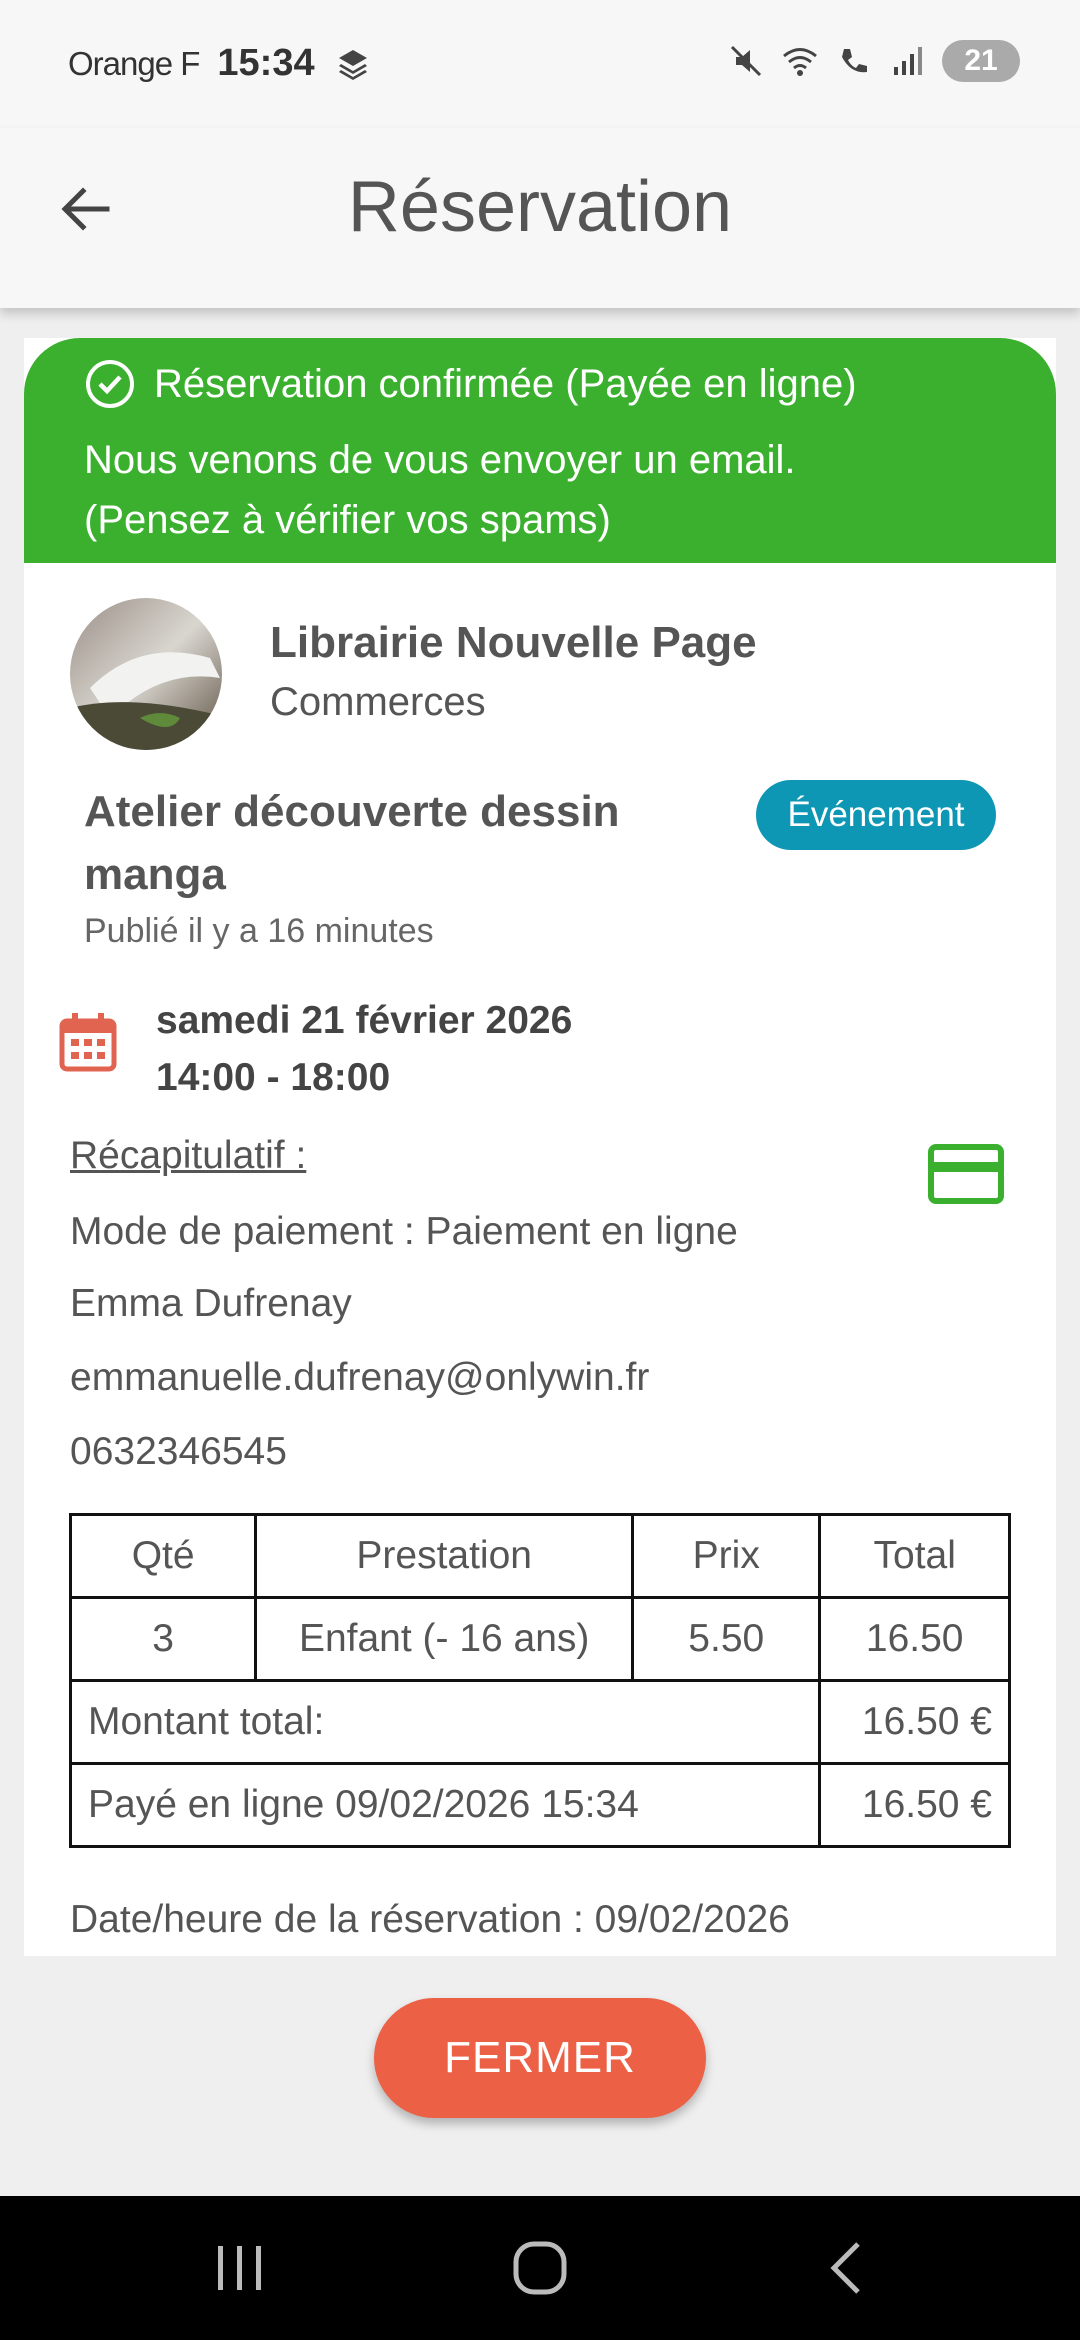  I want to click on table-row: 3 Enfant (- 16 ans) 5.50 16.50, so click(539, 1639).